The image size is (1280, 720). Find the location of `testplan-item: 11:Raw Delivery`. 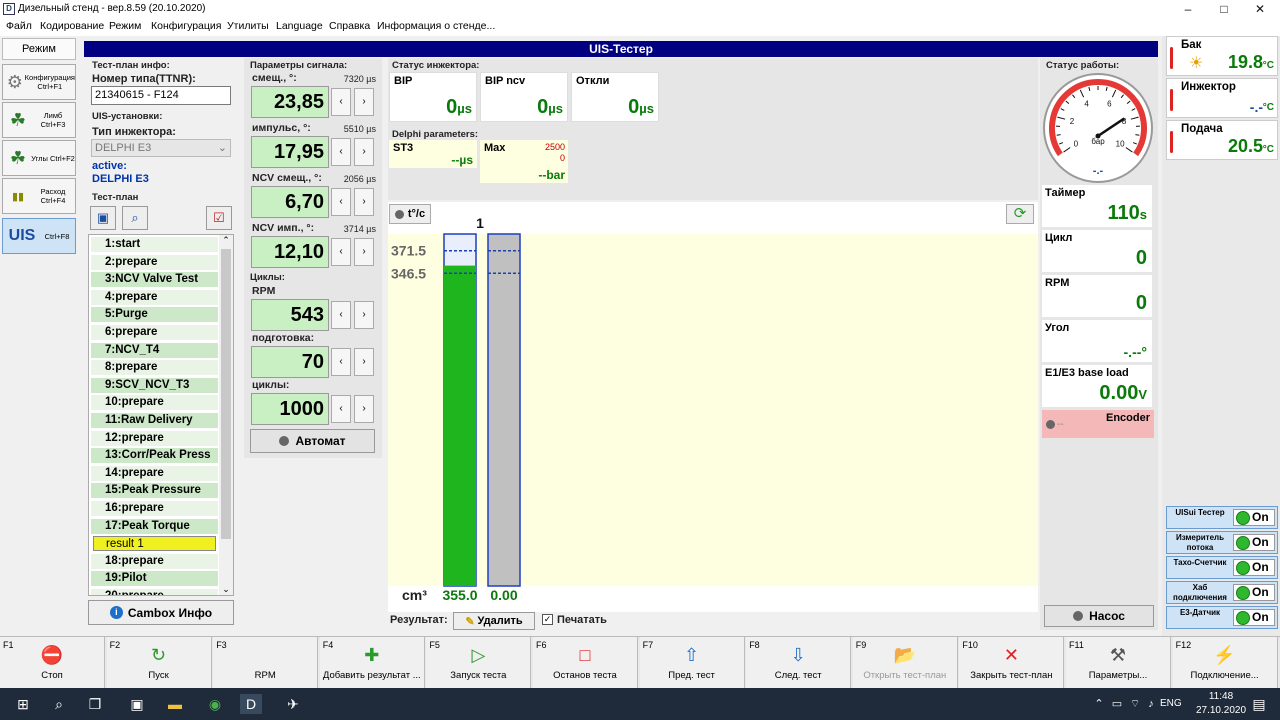

testplan-item: 11:Raw Delivery is located at coordinates (154, 420).